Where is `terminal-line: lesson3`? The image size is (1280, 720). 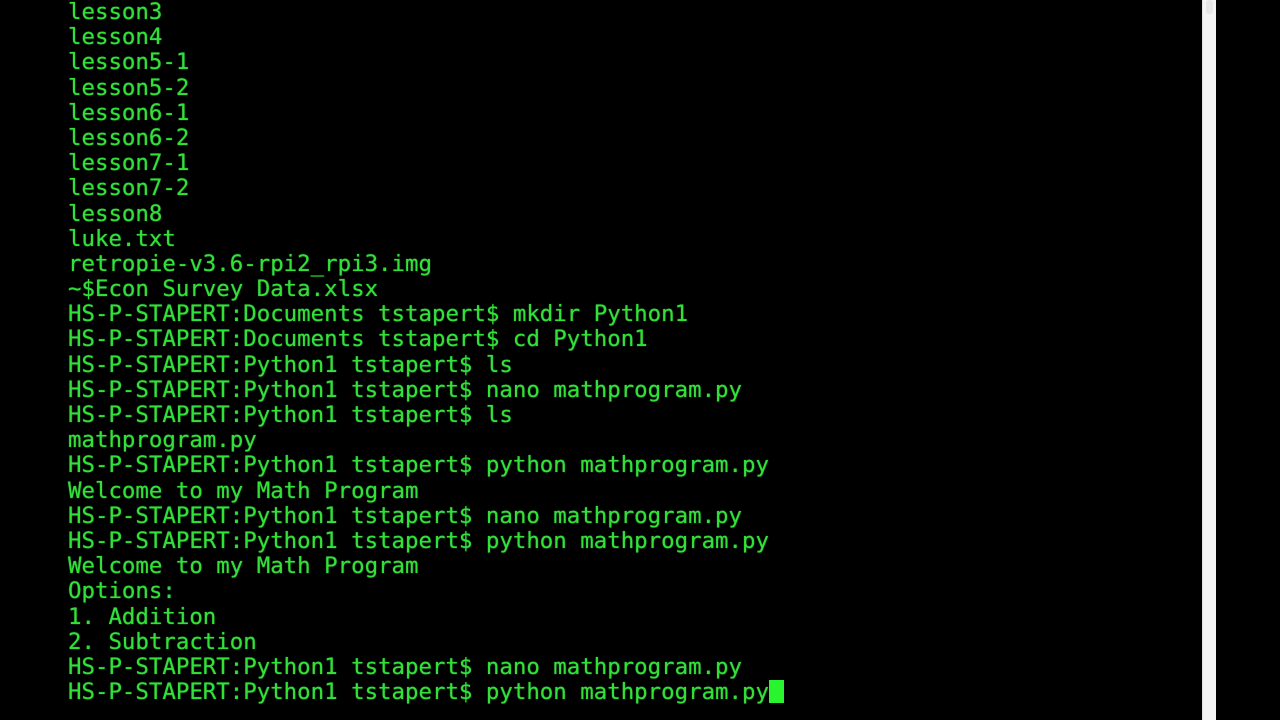 terminal-line: lesson3 is located at coordinates (115, 12).